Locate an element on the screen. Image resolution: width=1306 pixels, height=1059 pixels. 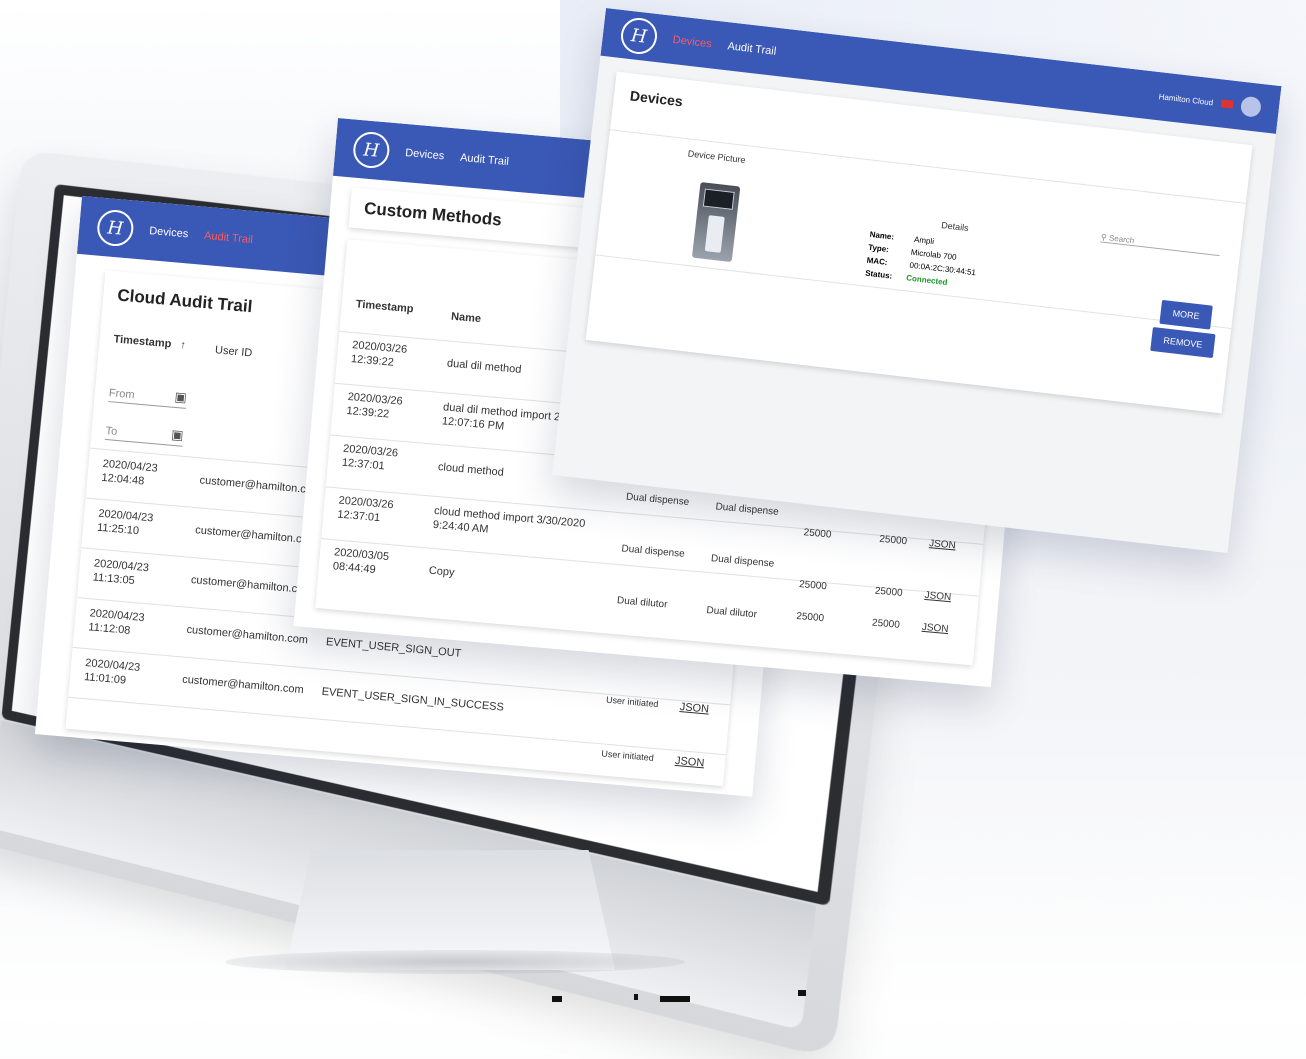
device-name: Ampli is located at coordinates (924, 240).